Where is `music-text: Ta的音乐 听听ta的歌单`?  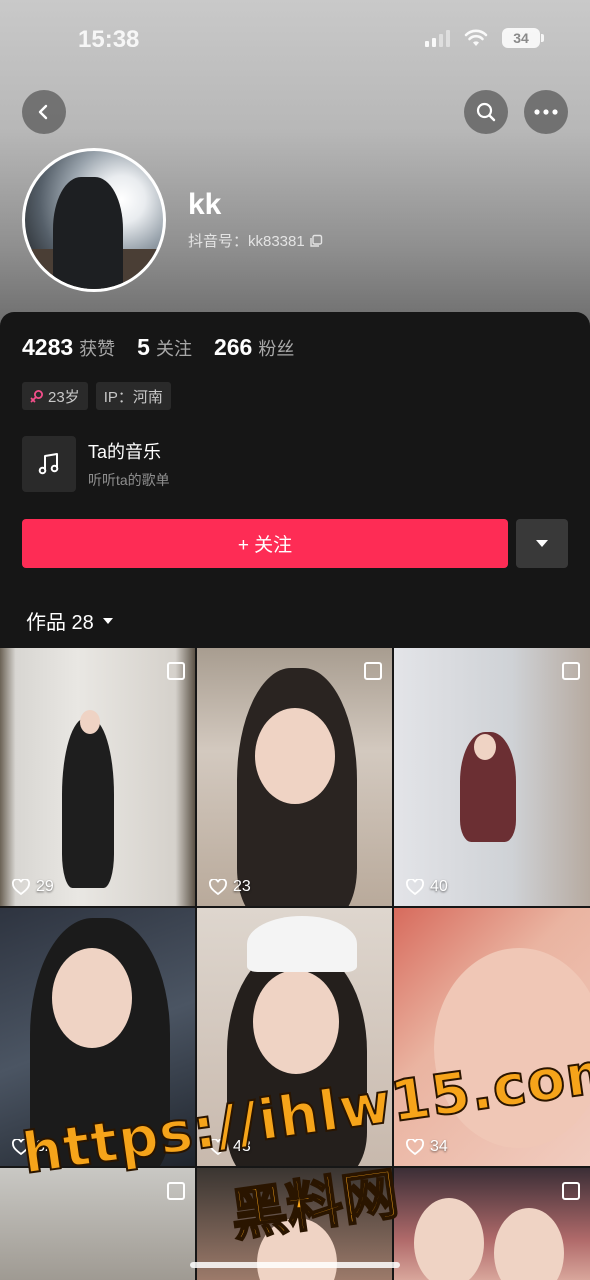
music-text: Ta的音乐 听听ta的歌单 is located at coordinates (129, 464).